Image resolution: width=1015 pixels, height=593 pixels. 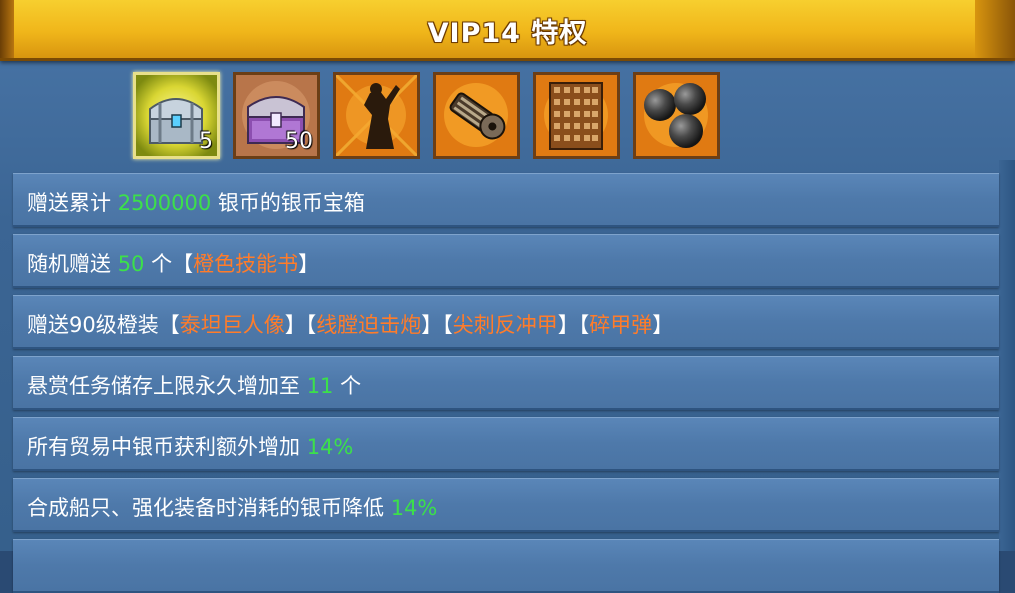 I want to click on item-name: 线膛迫击炮, so click(x=369, y=325).